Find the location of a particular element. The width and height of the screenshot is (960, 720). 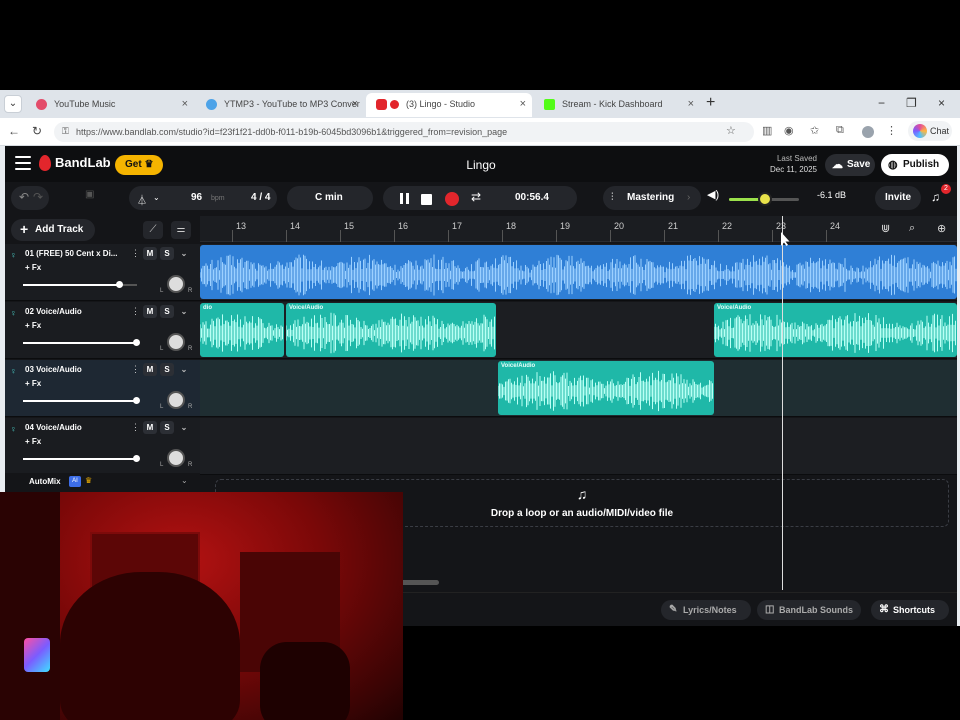

snap-magnet-icon: ⋓ is located at coordinates (885, 228).